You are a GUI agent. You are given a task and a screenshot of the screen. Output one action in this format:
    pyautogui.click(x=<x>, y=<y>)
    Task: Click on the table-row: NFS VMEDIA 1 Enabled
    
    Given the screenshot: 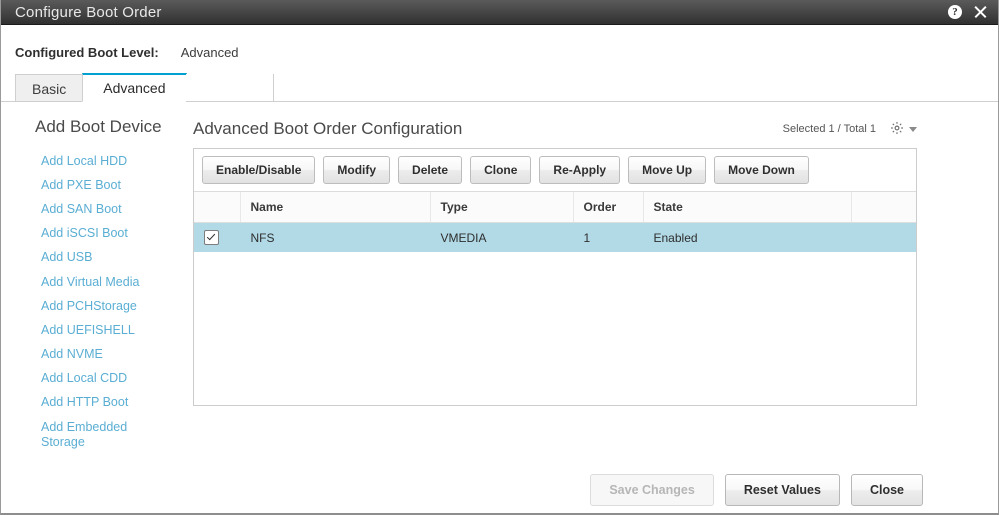 What is the action you would take?
    pyautogui.click(x=555, y=237)
    